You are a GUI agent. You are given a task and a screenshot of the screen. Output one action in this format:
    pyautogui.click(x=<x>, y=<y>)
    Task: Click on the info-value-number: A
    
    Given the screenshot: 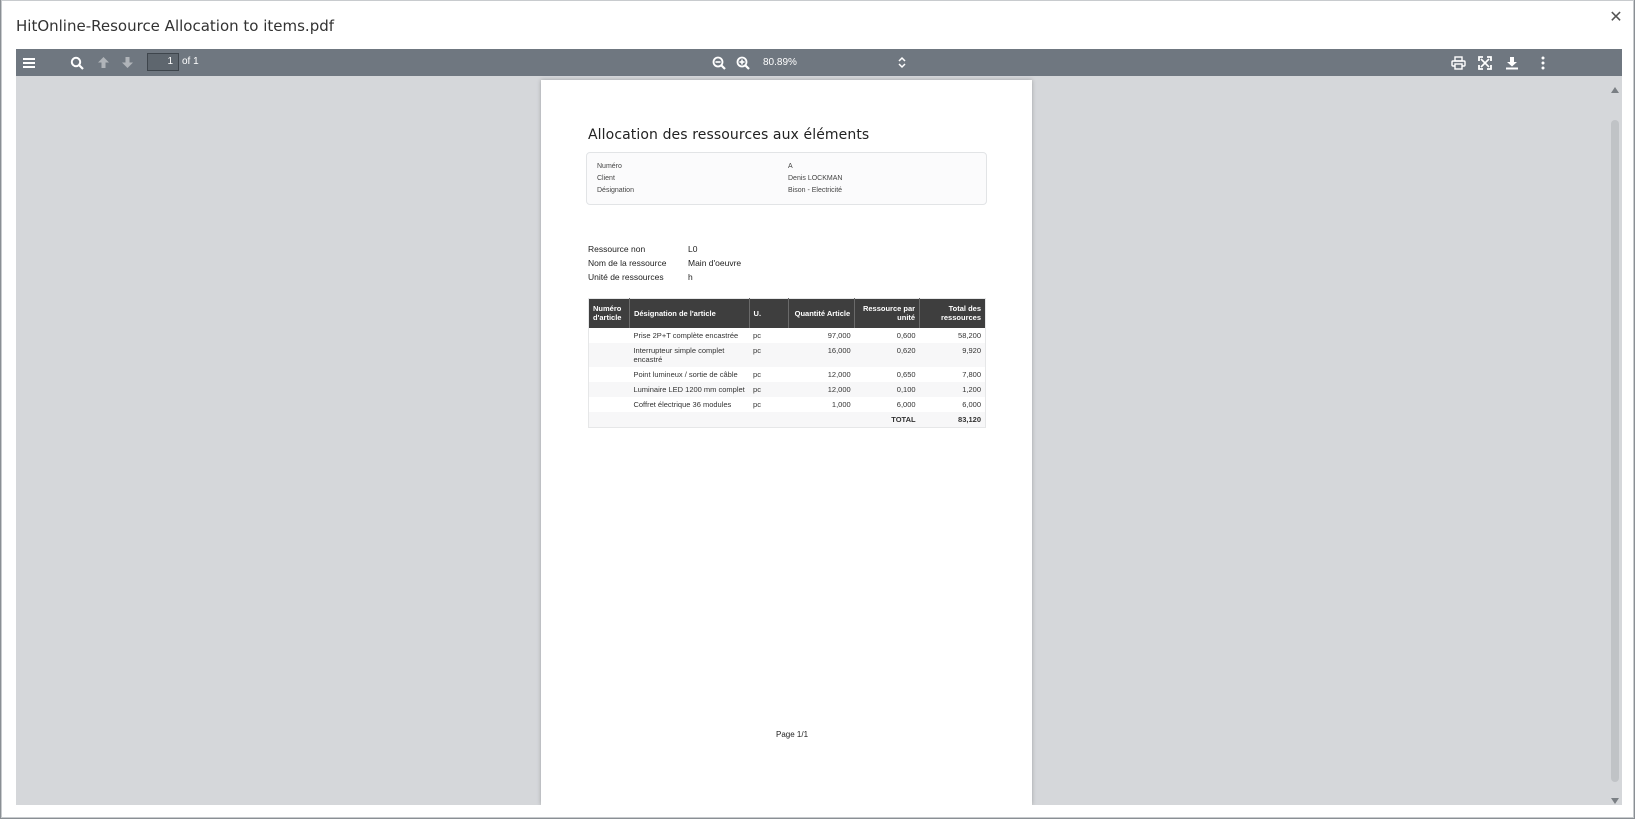 What is the action you would take?
    pyautogui.click(x=790, y=166)
    